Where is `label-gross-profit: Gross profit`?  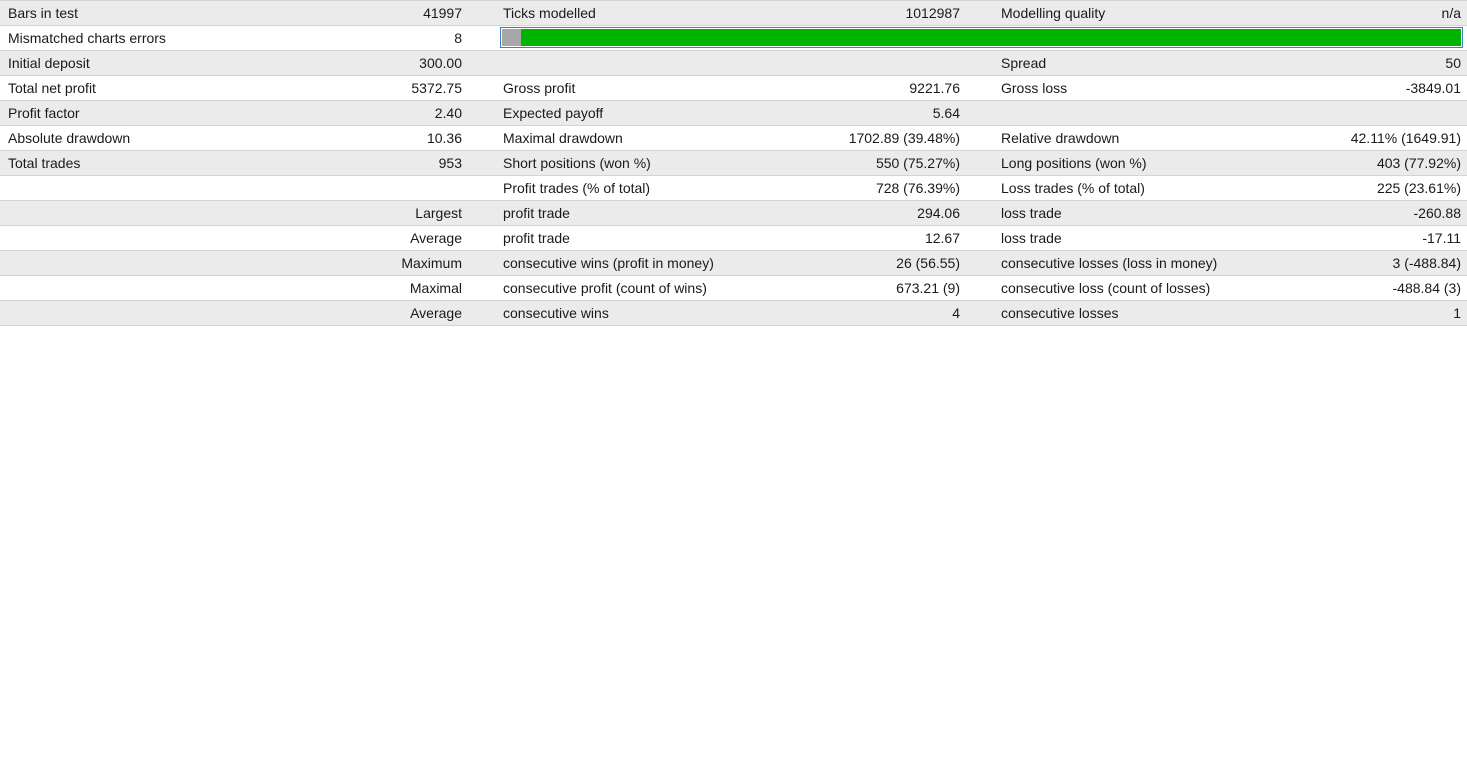 label-gross-profit: Gross profit is located at coordinates (539, 88).